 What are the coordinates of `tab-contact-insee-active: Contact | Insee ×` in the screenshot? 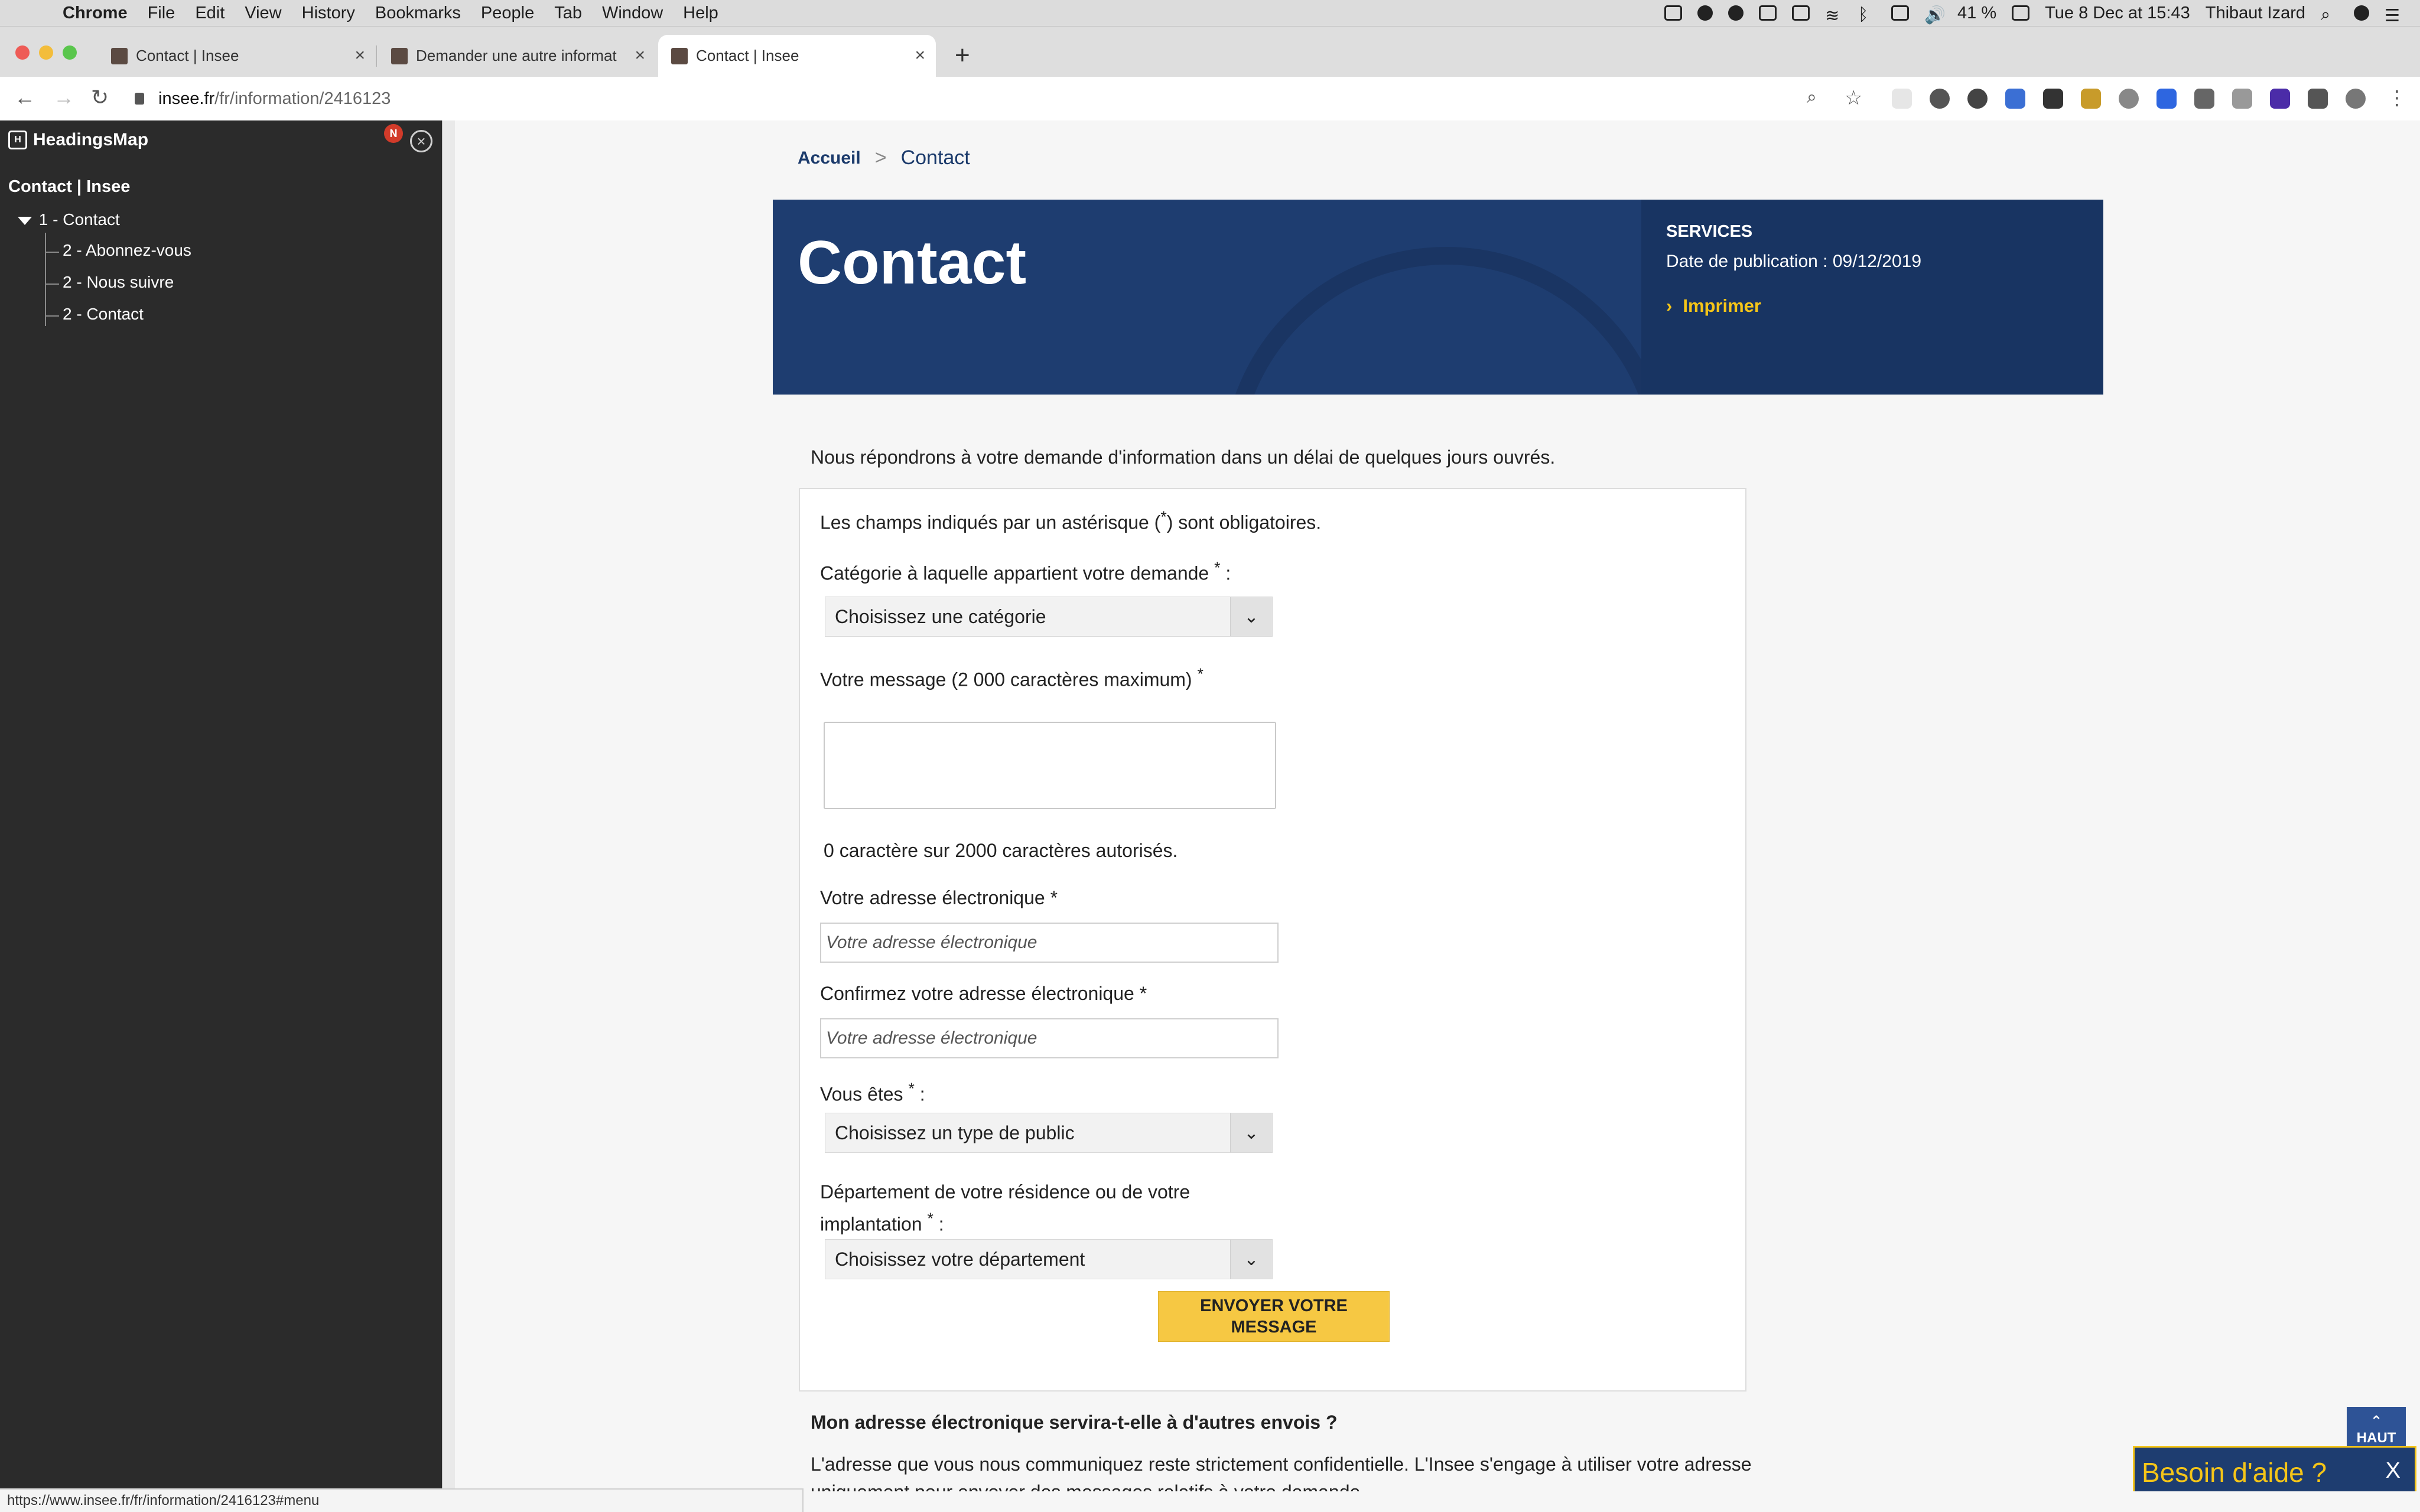 It's located at (797, 56).